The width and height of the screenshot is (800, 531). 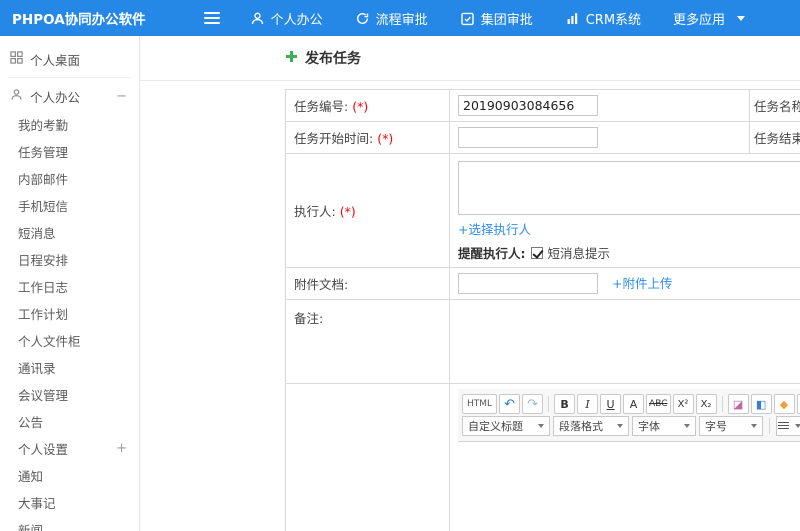 I want to click on custom-title-select: 自定义标题, so click(x=506, y=426).